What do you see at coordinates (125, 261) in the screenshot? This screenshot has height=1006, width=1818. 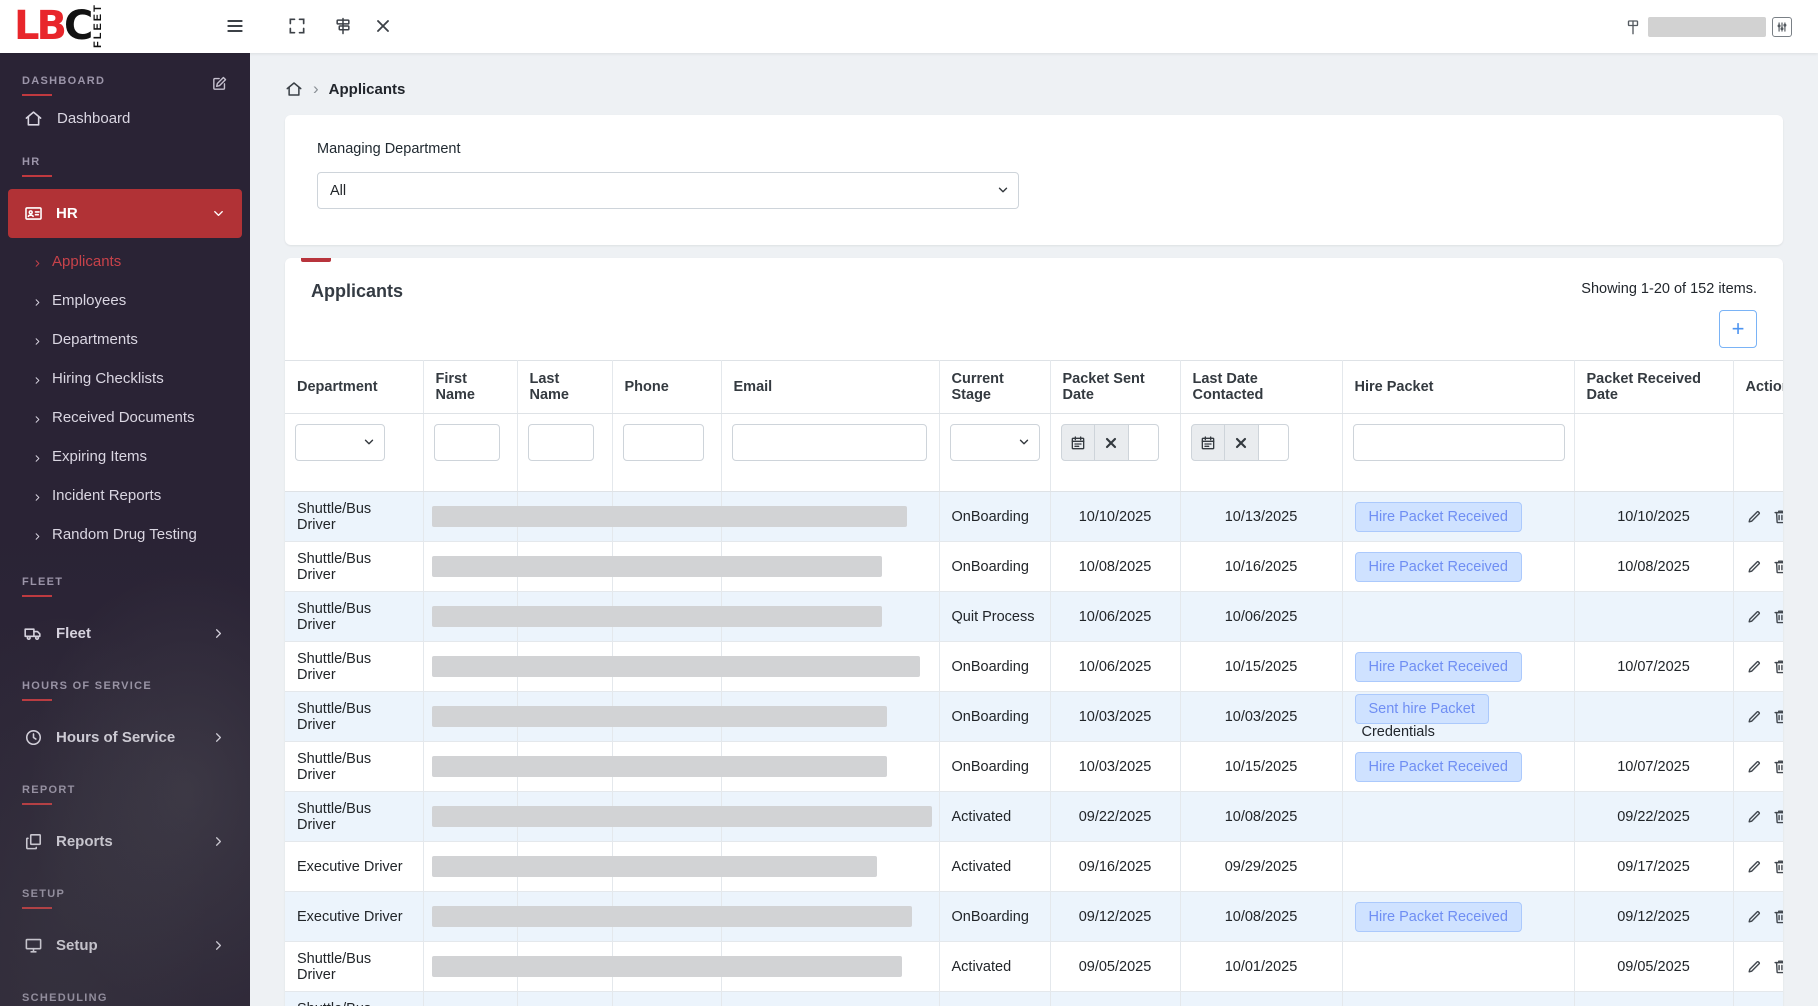 I see `sidebar-item-applicants: Applicants` at bounding box center [125, 261].